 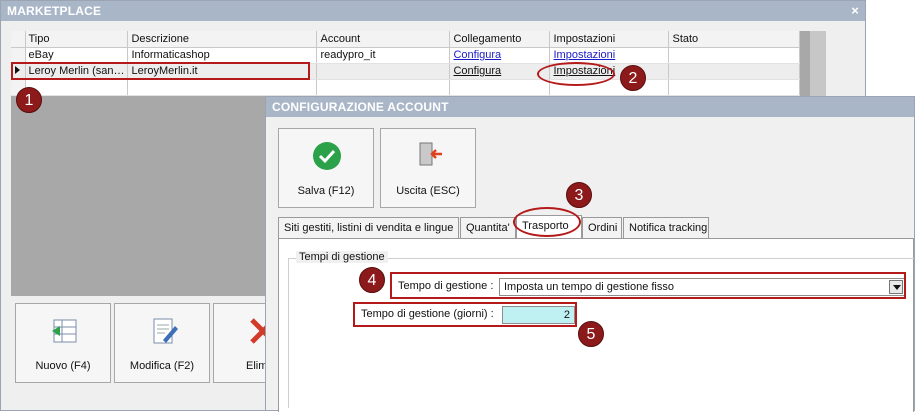 What do you see at coordinates (383, 39) in the screenshot?
I see `column-header: Account` at bounding box center [383, 39].